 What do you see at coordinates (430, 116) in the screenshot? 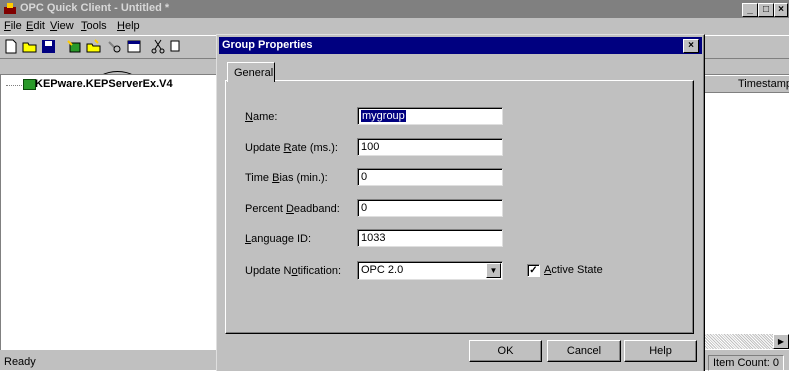
I see `name-field: mygroup` at bounding box center [430, 116].